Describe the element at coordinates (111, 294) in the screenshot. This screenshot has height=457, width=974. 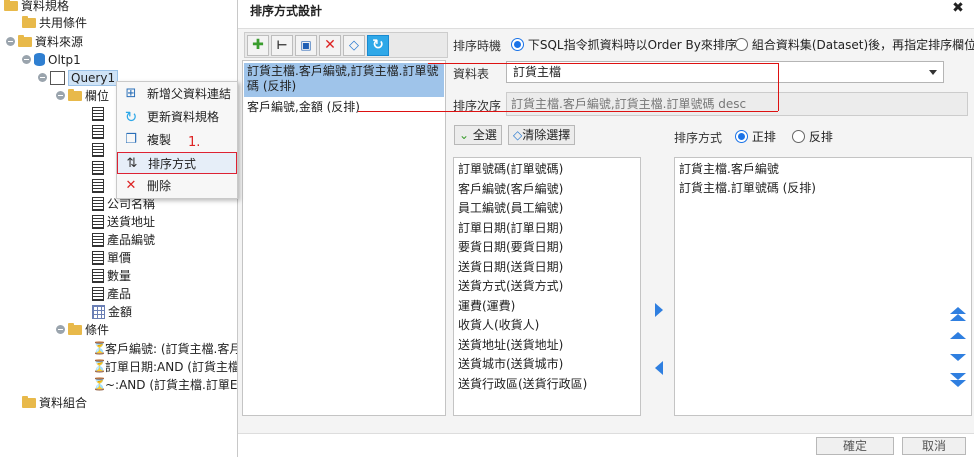
I see `tree-field: 產品` at that location.